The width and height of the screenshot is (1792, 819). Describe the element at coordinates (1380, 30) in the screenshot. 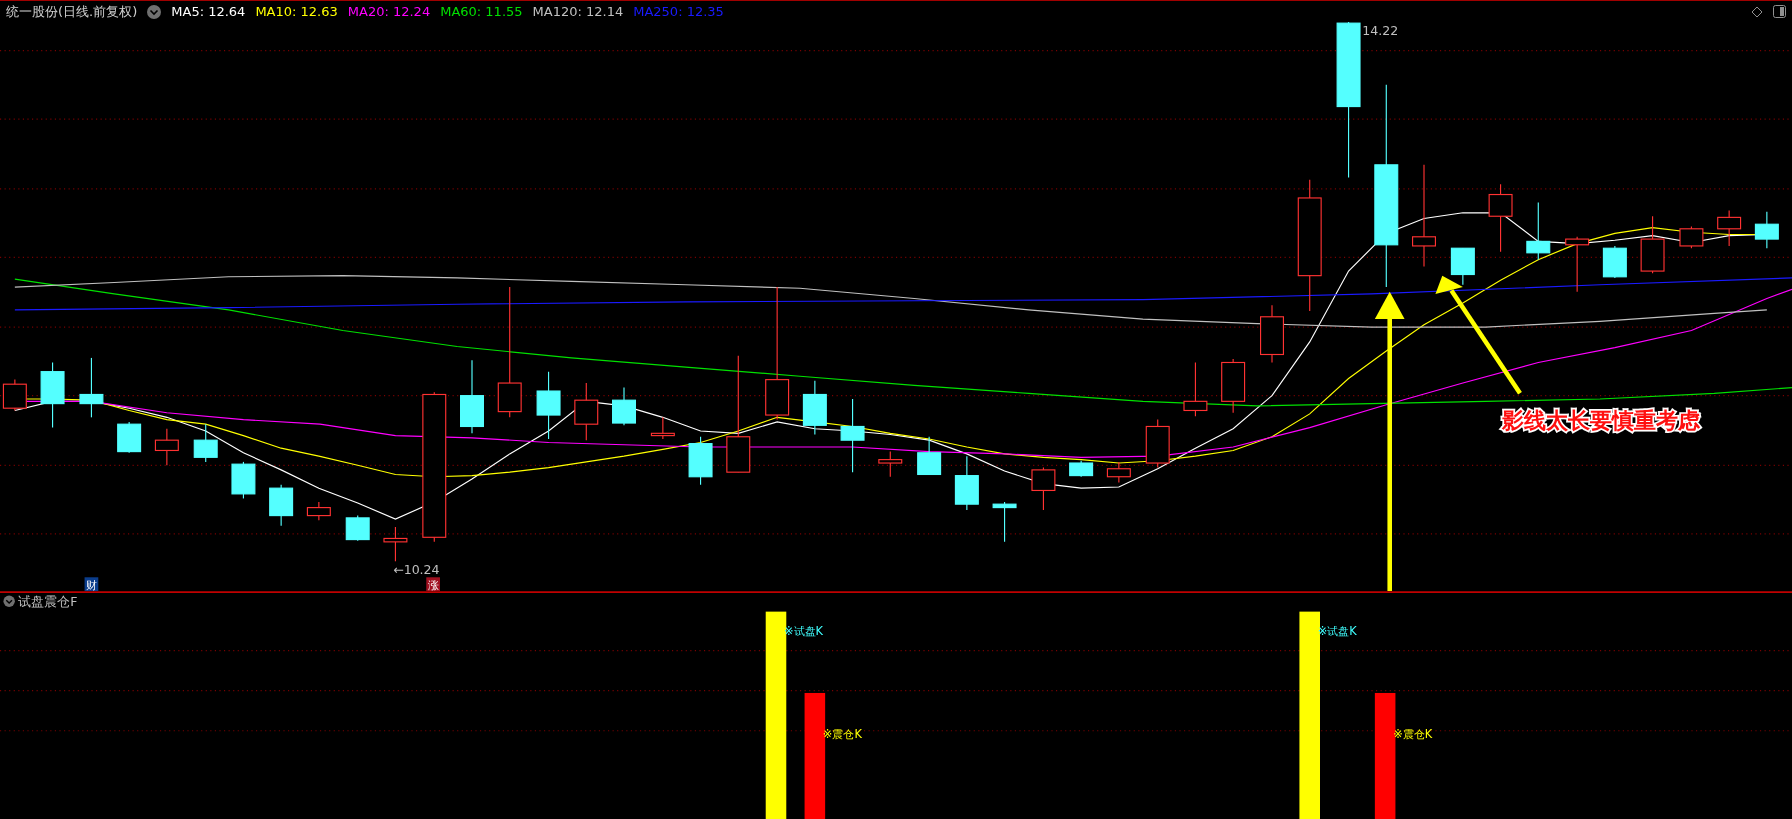

I see `high-price-label: 14.22` at that location.